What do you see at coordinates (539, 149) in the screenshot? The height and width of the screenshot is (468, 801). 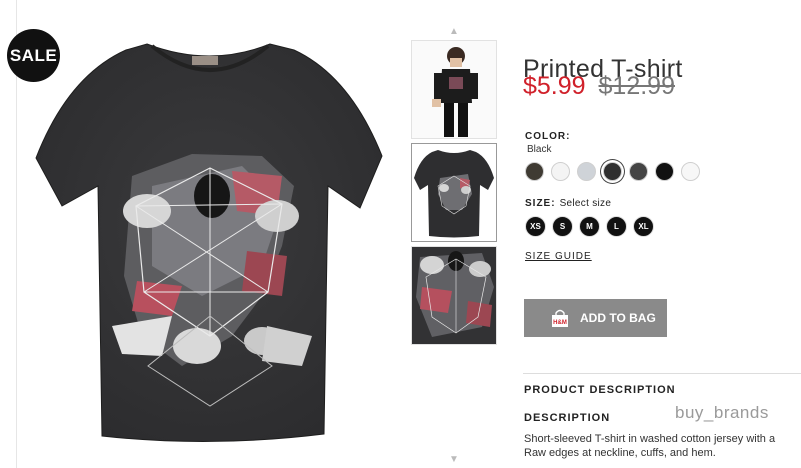 I see `color-value: Black` at bounding box center [539, 149].